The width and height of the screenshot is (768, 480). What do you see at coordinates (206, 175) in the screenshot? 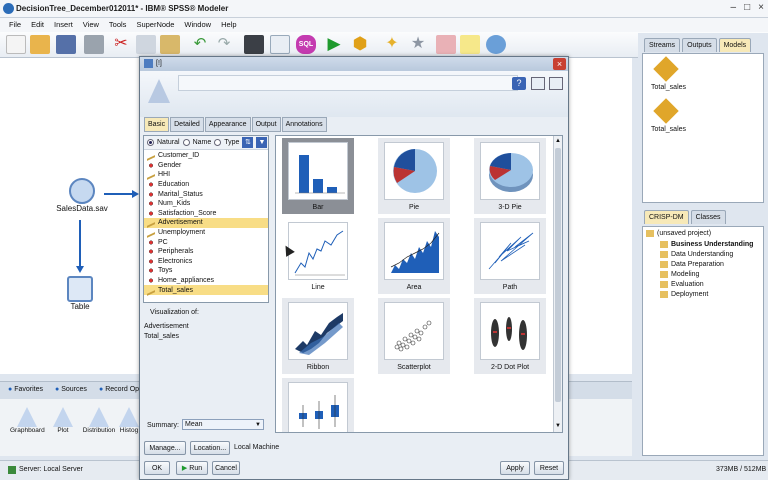
I see `field-item: HHI` at bounding box center [206, 175].